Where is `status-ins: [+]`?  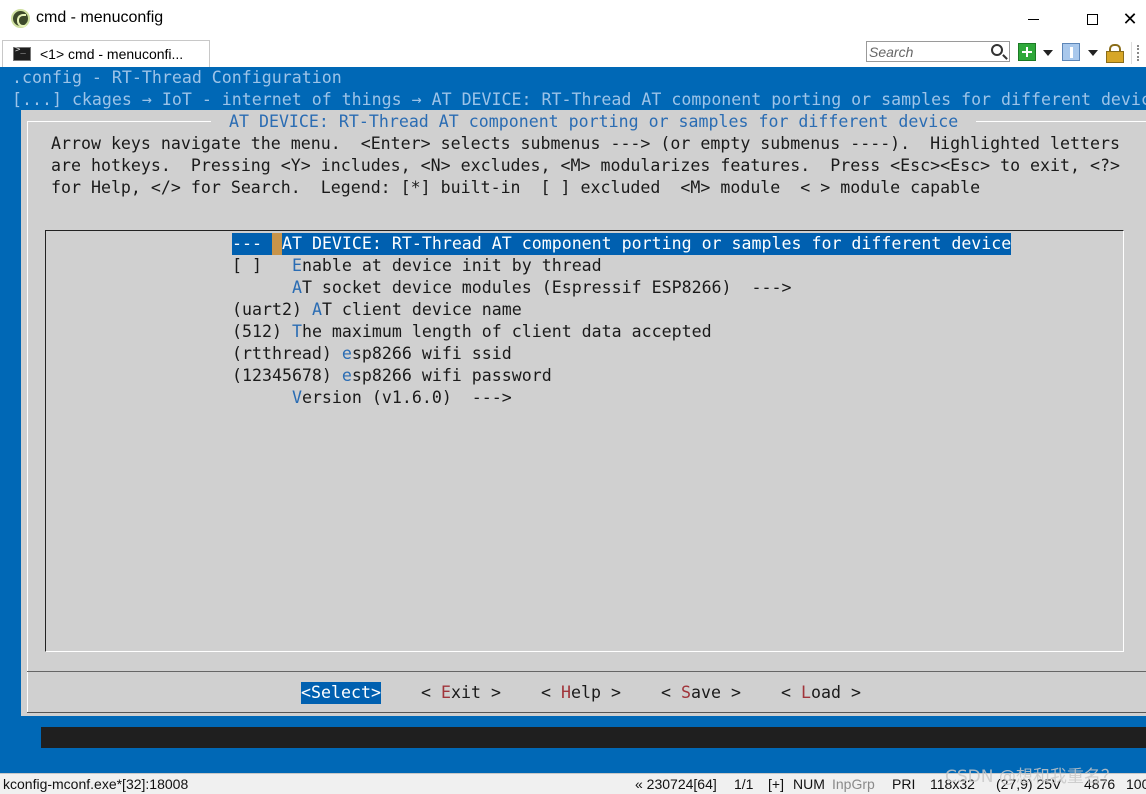 status-ins: [+] is located at coordinates (776, 784).